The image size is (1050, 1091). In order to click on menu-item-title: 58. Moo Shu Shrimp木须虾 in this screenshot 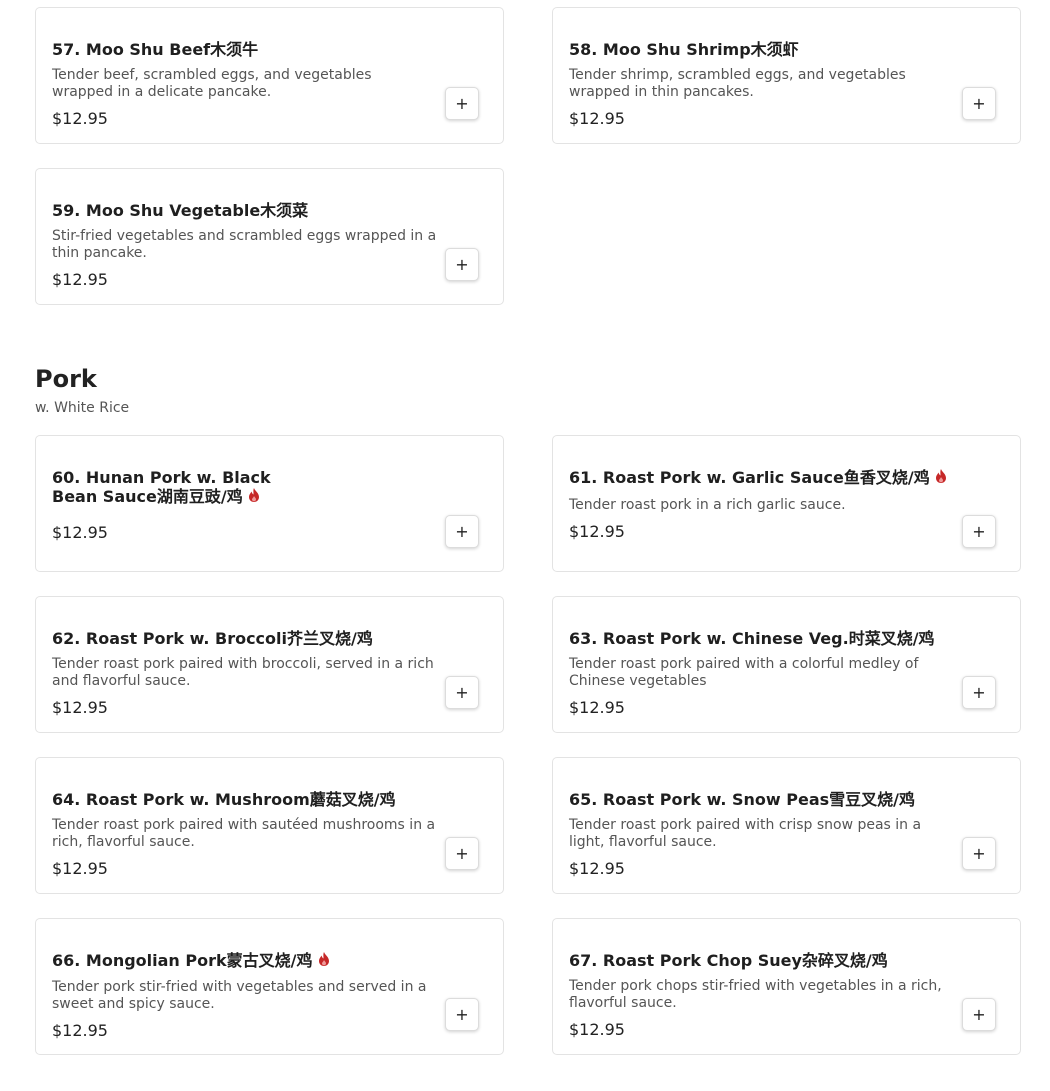, I will do `click(684, 49)`.